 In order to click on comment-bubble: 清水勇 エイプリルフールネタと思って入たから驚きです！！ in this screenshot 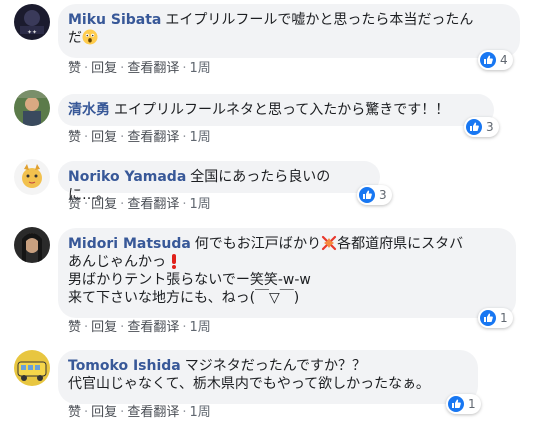, I will do `click(276, 110)`.